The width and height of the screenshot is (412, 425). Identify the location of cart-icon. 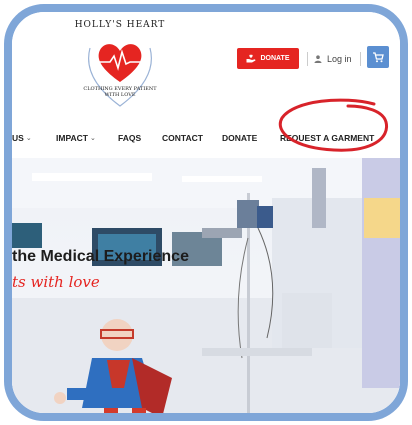
(378, 57).